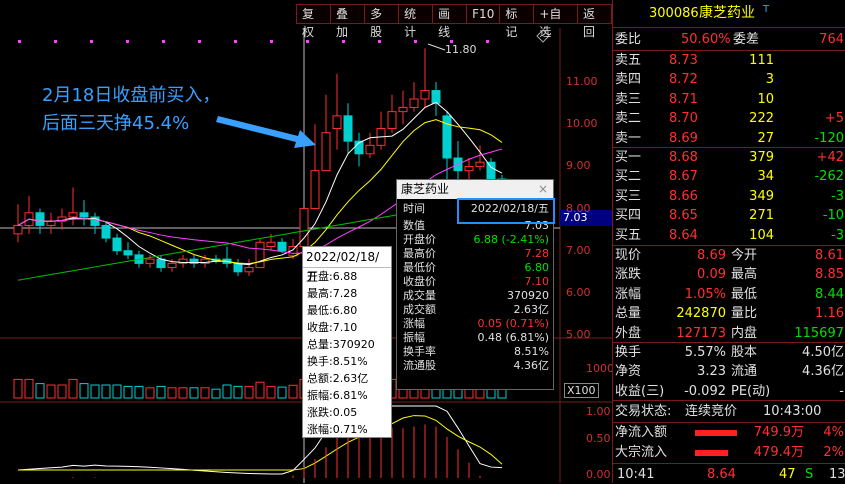 Image resolution: width=845 pixels, height=484 pixels. What do you see at coordinates (628, 216) in the screenshot?
I see `bids-label: 买四` at bounding box center [628, 216].